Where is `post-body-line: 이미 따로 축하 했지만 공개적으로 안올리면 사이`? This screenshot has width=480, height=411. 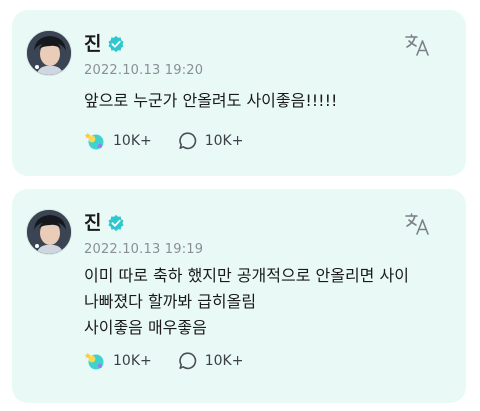
post-body-line: 이미 따로 축하 했지만 공개적으로 안올리면 사이 is located at coordinates (246, 275).